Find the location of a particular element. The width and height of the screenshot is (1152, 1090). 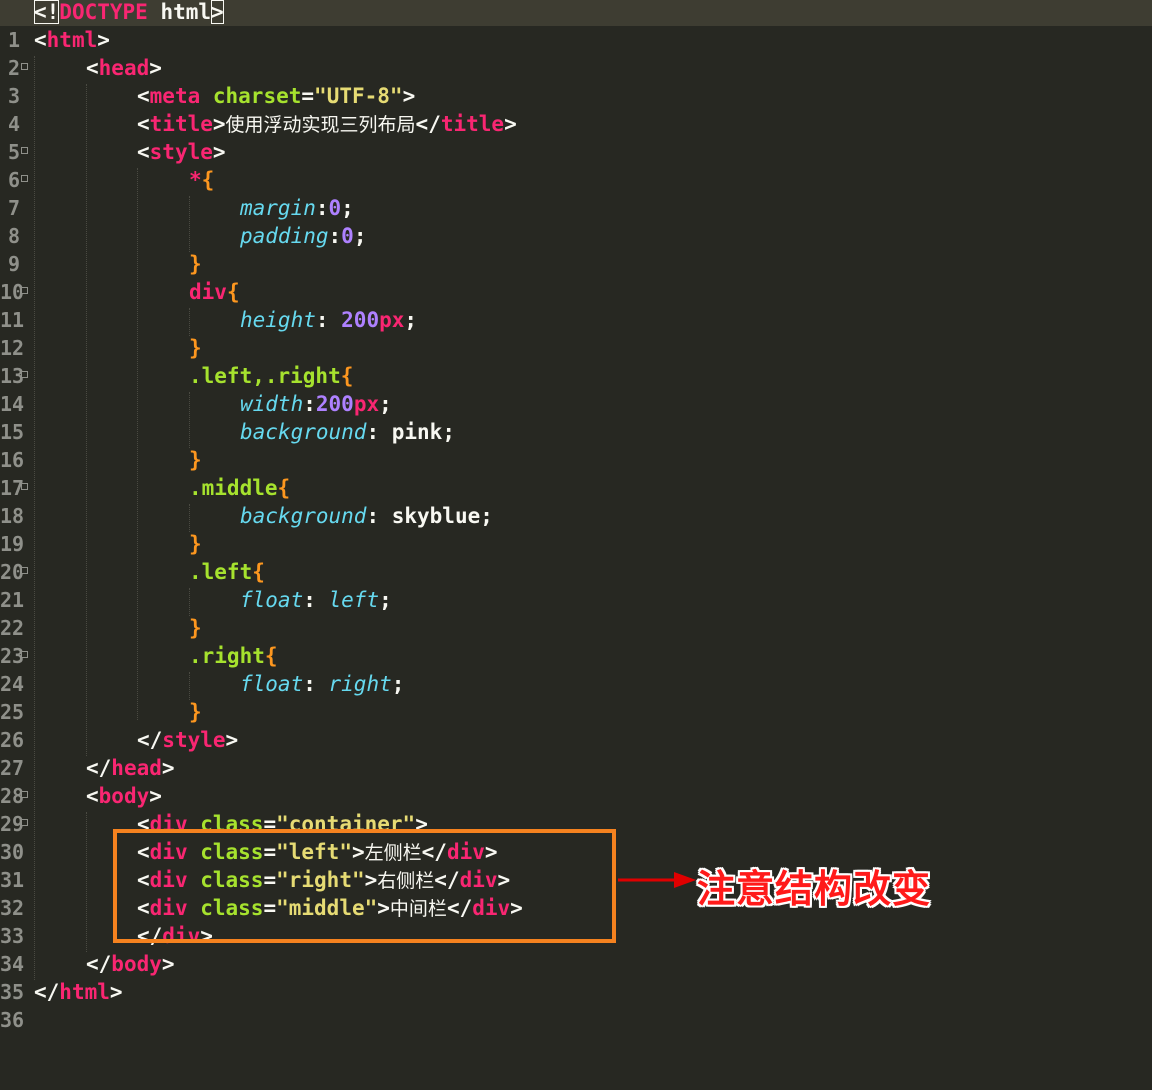

code-text: <style> is located at coordinates (181, 152).